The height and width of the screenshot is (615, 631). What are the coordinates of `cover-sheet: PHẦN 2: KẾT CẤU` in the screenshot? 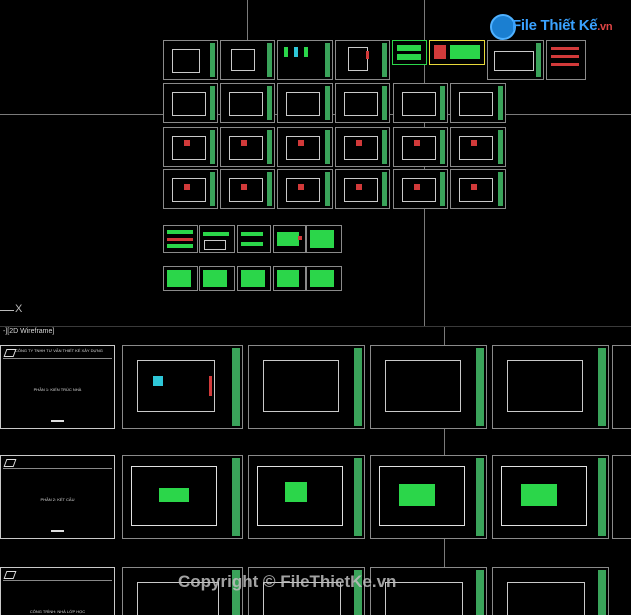 It's located at (57, 497).